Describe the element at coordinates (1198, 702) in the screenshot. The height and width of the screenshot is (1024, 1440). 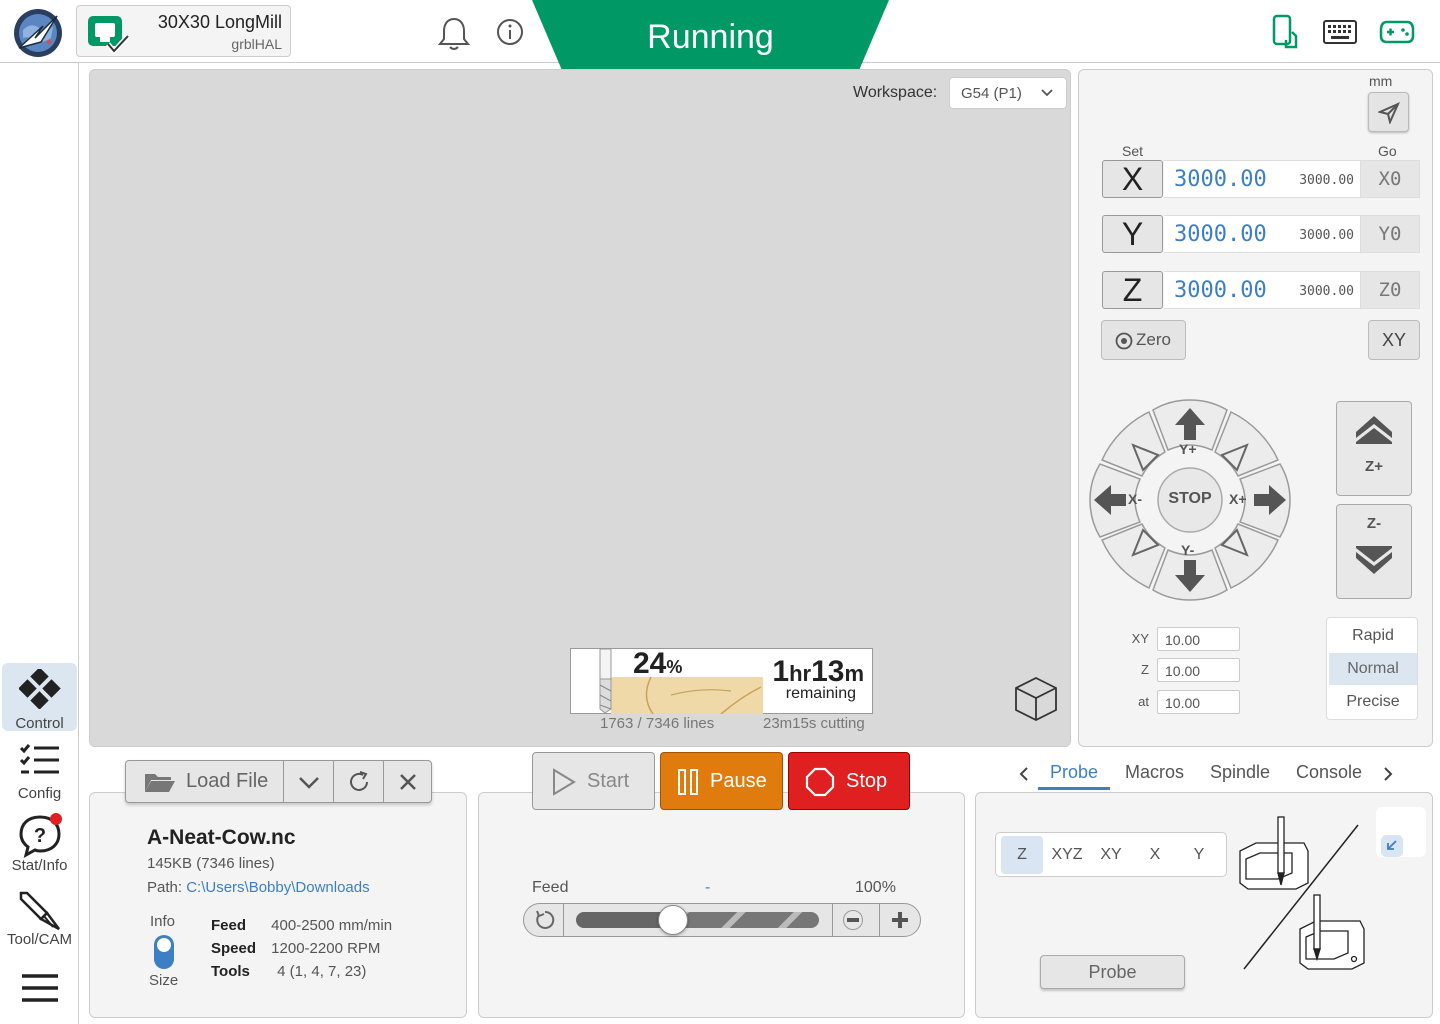
I see `jog-feed-input: 10.00` at that location.